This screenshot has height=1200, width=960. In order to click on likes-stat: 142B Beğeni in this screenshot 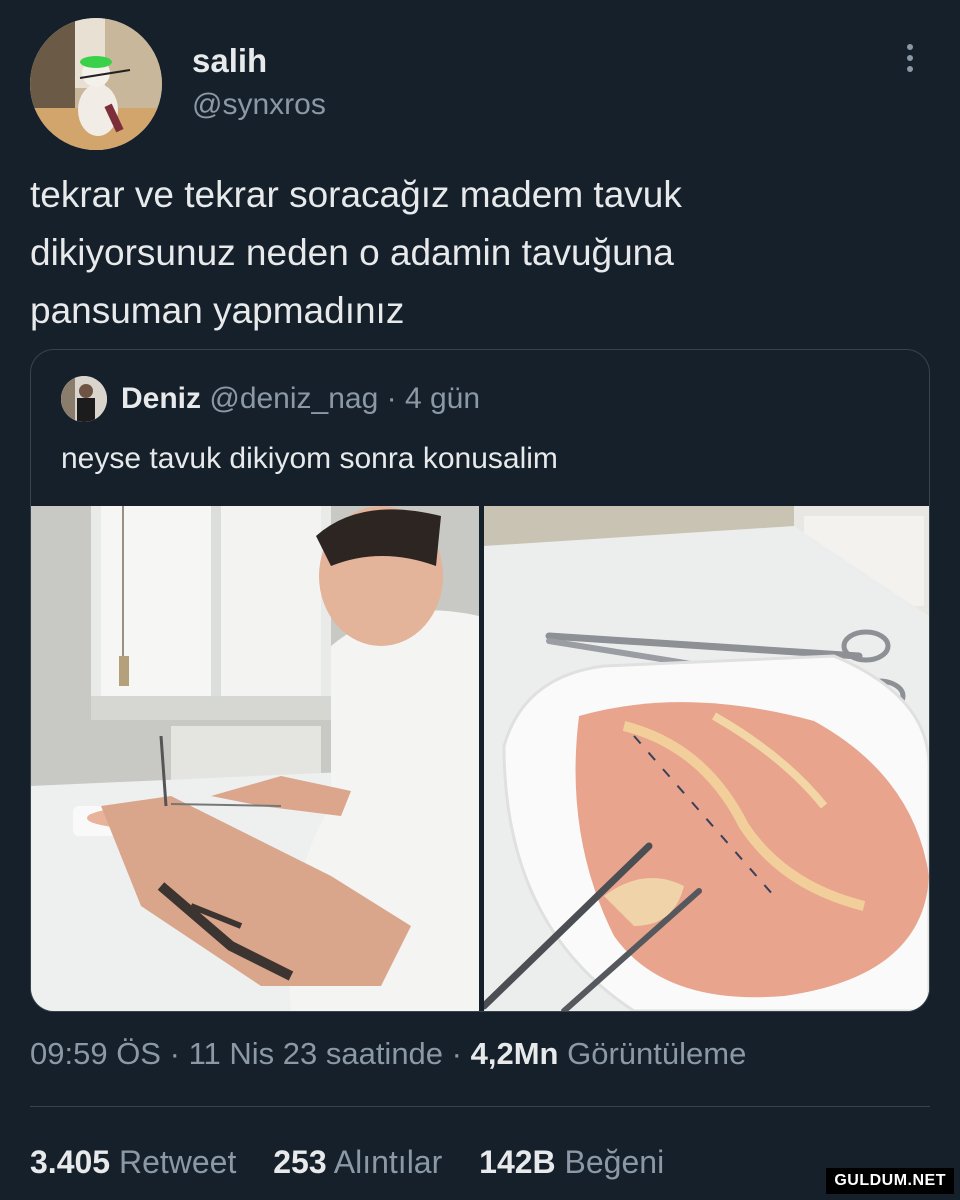, I will do `click(571, 1162)`.